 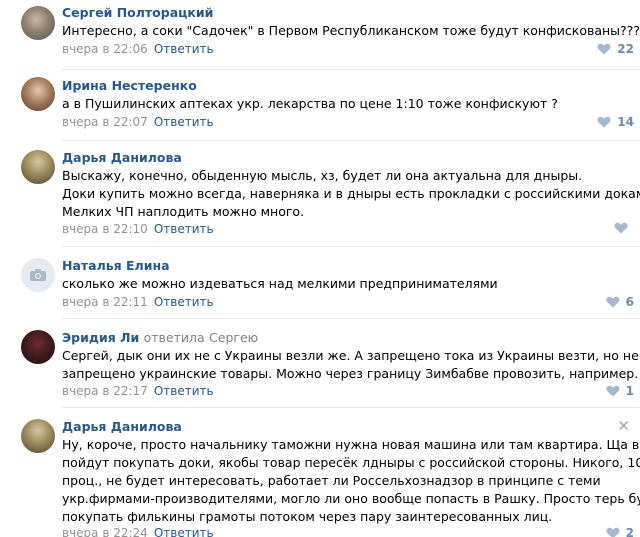 What do you see at coordinates (629, 302) in the screenshot?
I see `like-count: 6` at bounding box center [629, 302].